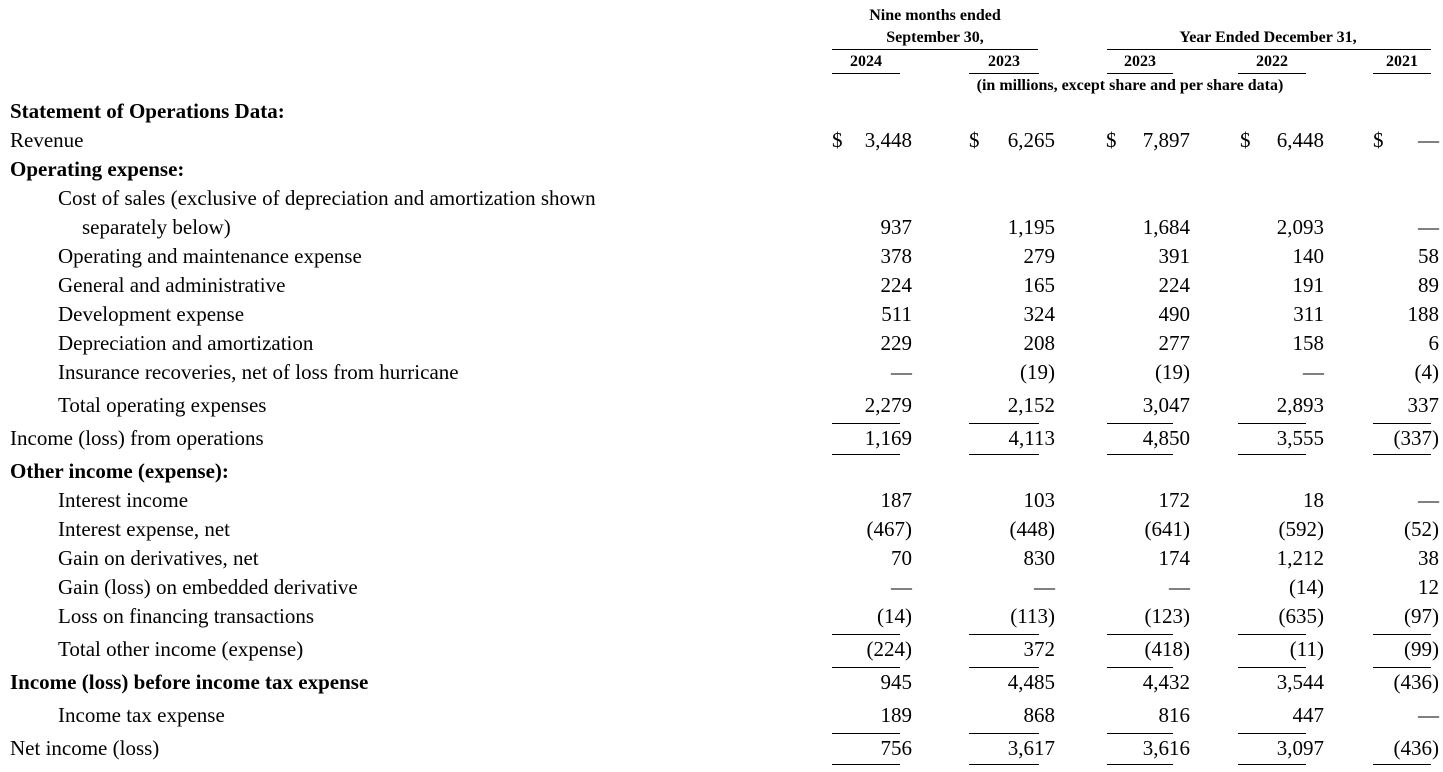  Describe the element at coordinates (141, 715) in the screenshot. I see `row-label: Income tax expense` at that location.